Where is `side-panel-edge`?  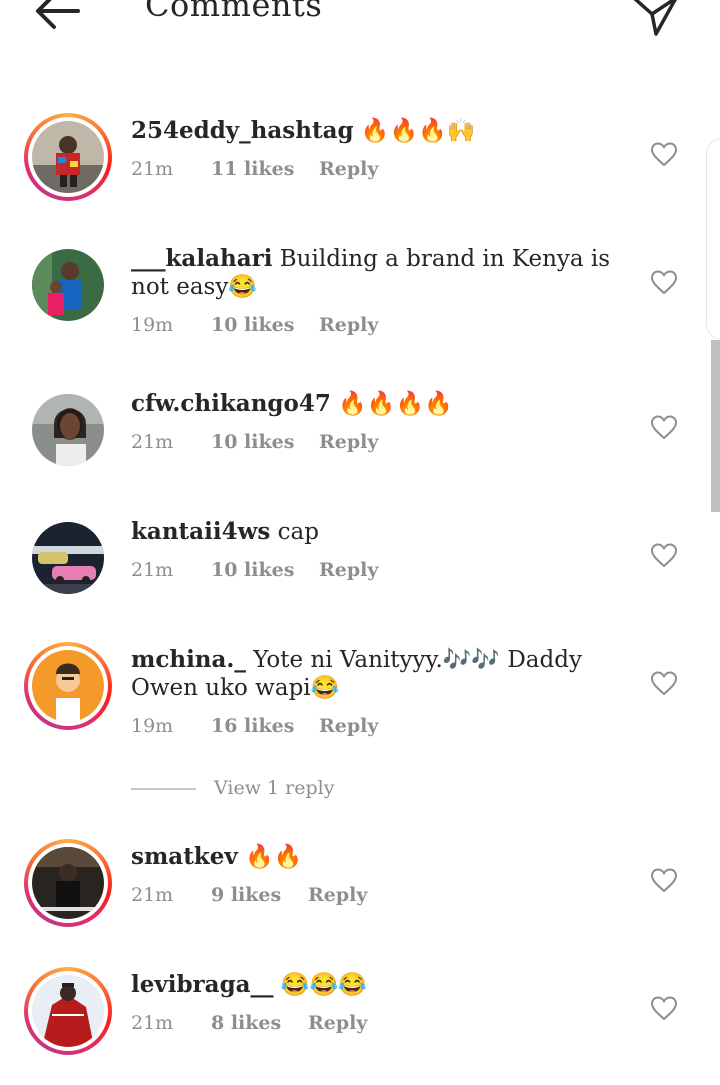
side-panel-edge is located at coordinates (713, 239).